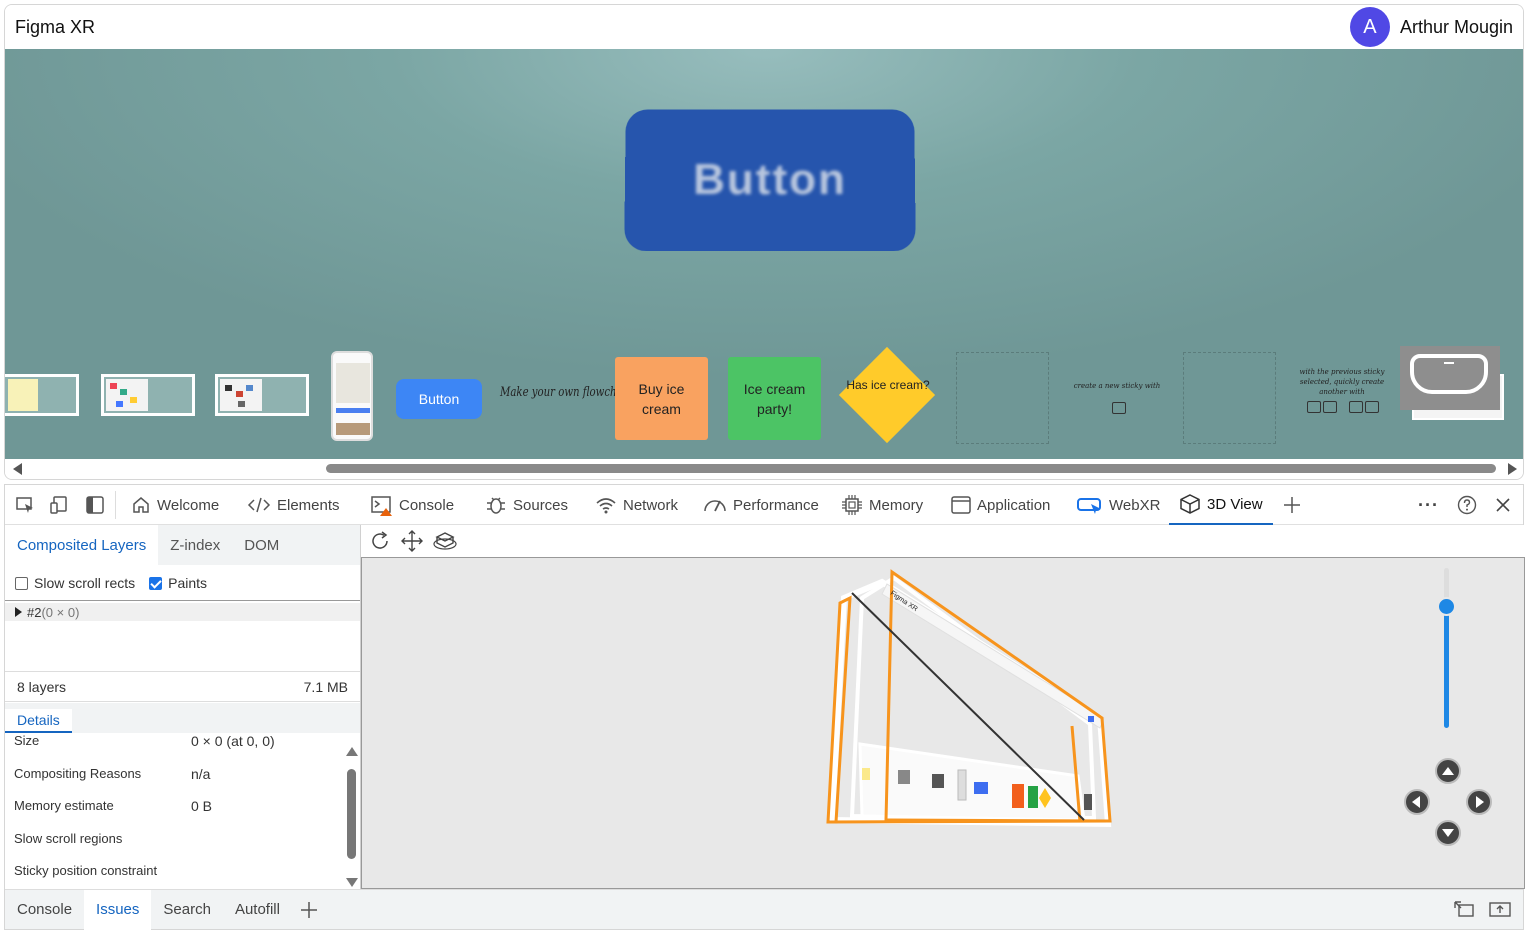  I want to click on scroll-down-icon, so click(352, 882).